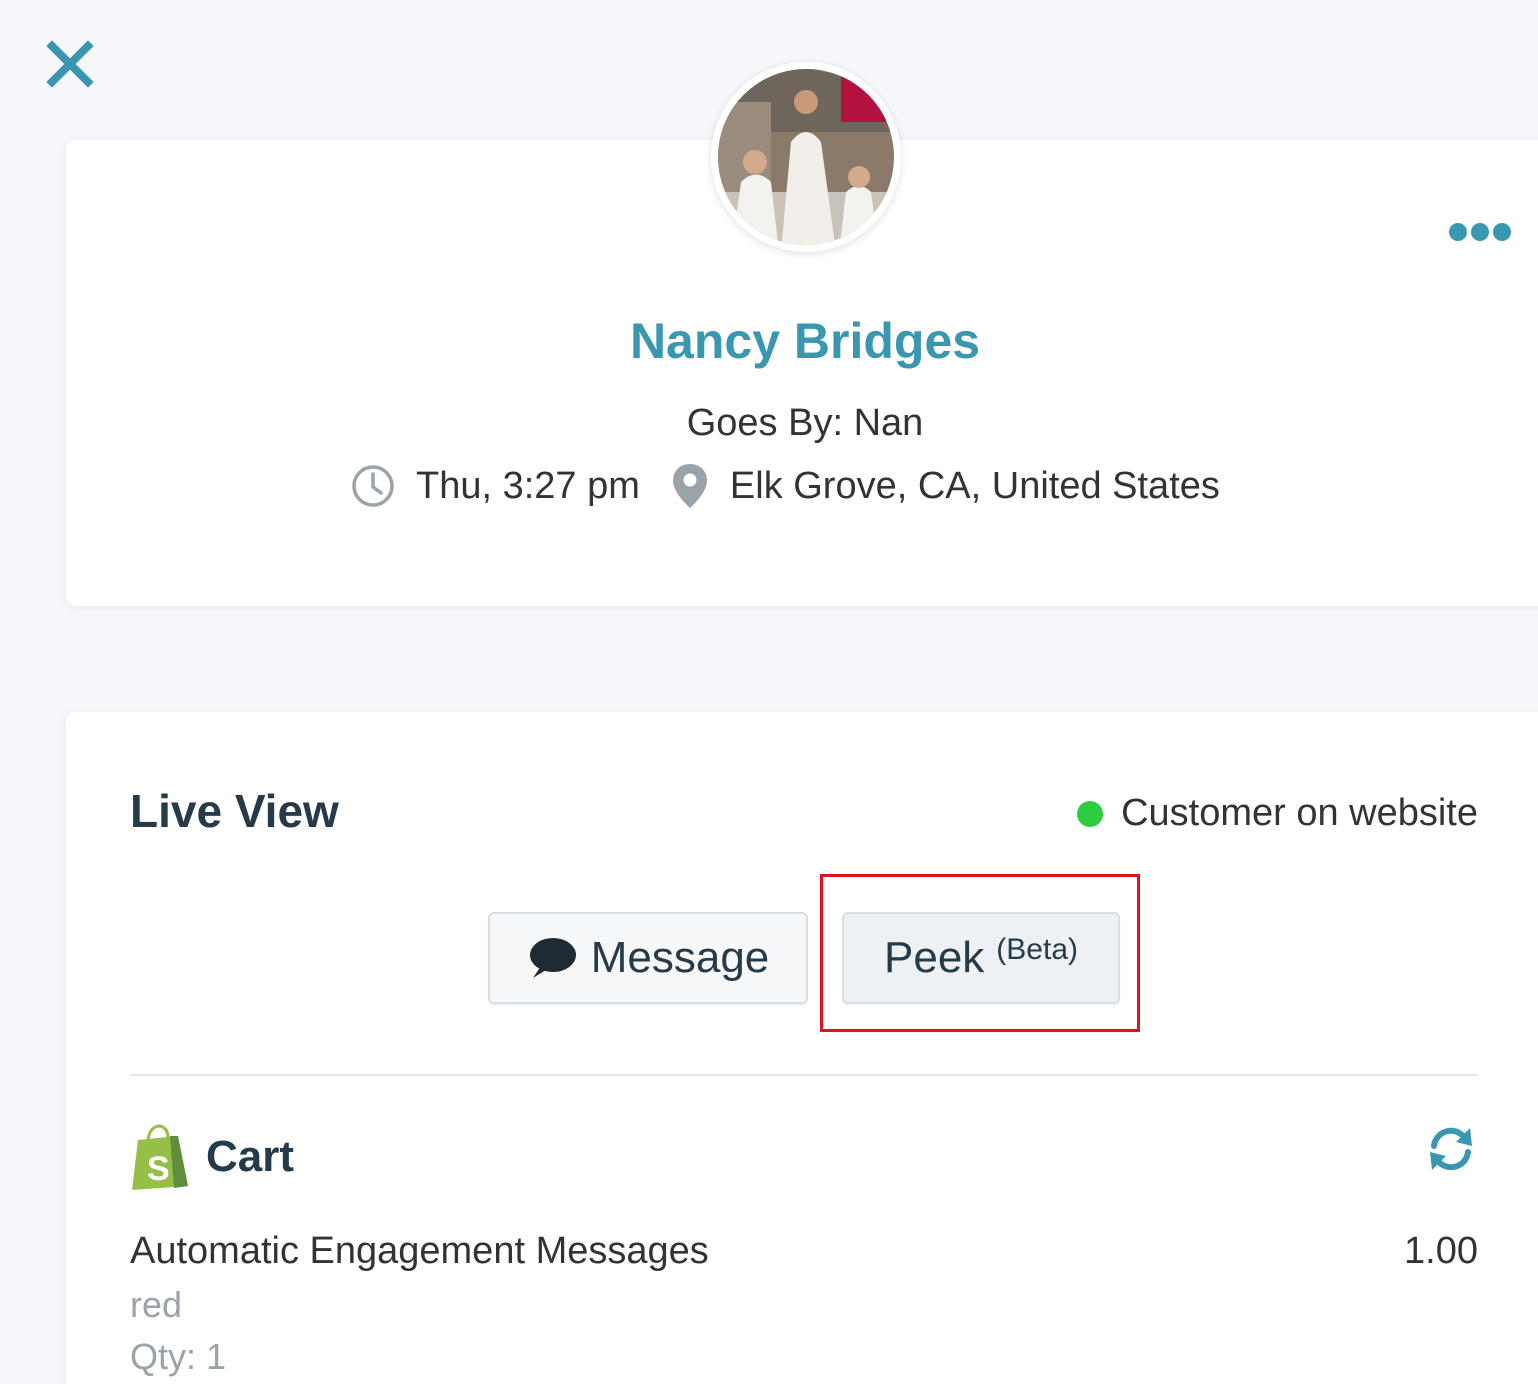 This screenshot has width=1538, height=1384. Describe the element at coordinates (806, 157) in the screenshot. I see `customer-avatar` at that location.